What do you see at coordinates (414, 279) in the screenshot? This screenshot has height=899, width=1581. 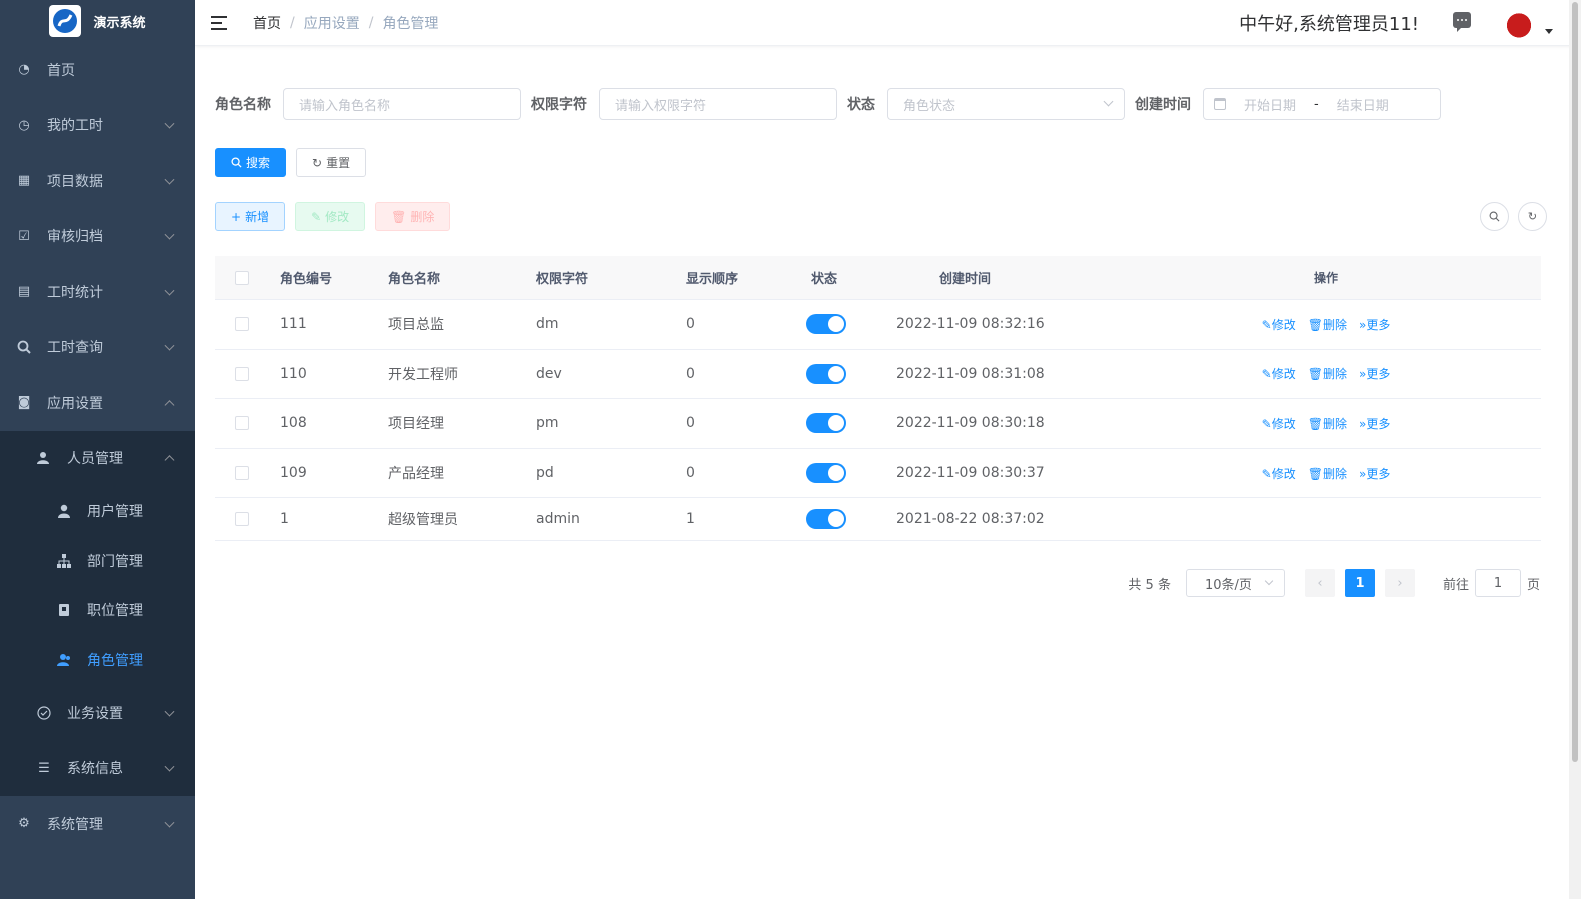 I see `header-role-name: 角色名称` at bounding box center [414, 279].